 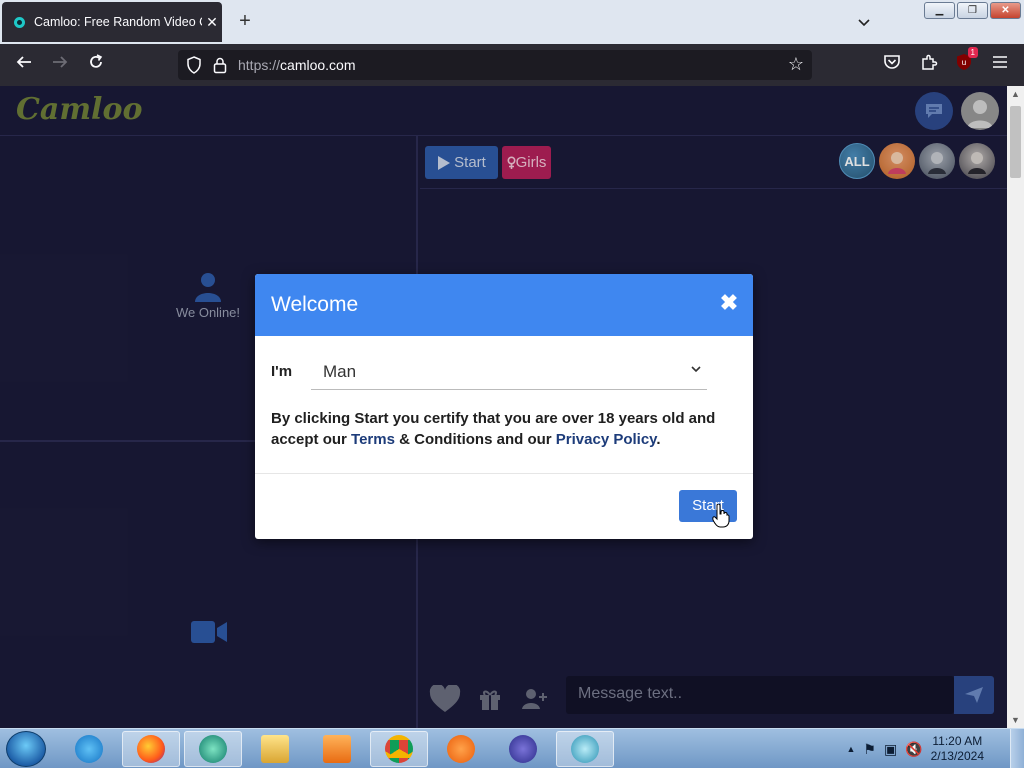 I want to click on extensions-button, so click(x=929, y=65).